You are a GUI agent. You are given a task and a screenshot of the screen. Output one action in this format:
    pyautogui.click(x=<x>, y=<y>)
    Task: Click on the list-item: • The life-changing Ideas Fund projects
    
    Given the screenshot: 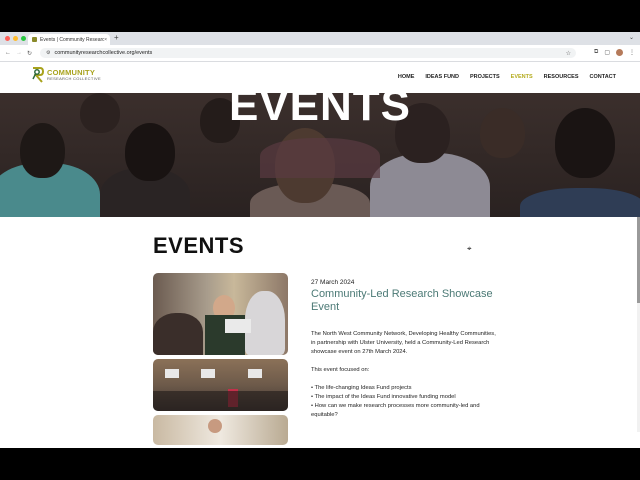 What is the action you would take?
    pyautogui.click(x=361, y=388)
    